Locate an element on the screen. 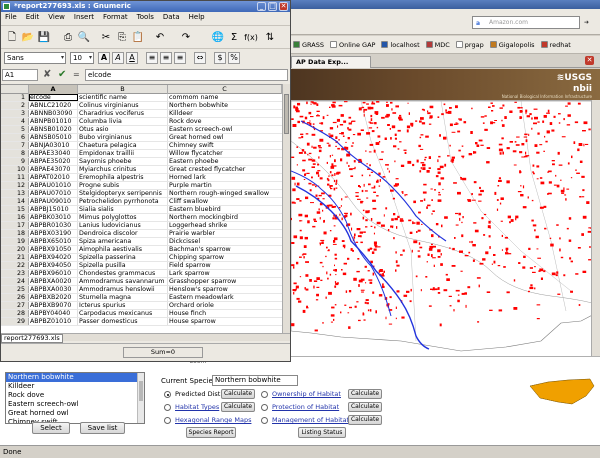 The image size is (600, 458). hexagonal-radio is located at coordinates (167, 420).